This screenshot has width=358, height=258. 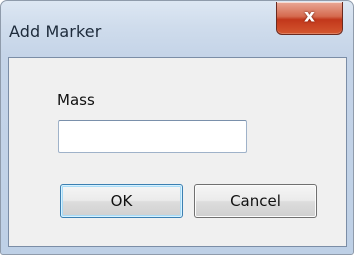 What do you see at coordinates (121, 201) in the screenshot?
I see `ok-button: OK` at bounding box center [121, 201].